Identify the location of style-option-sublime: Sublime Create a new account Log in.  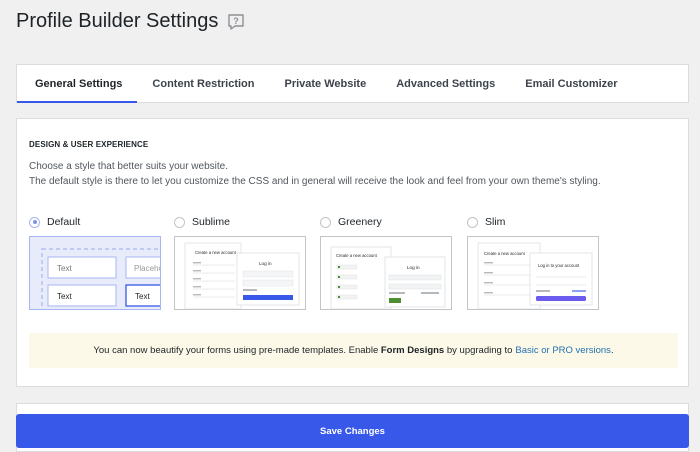
(240, 262).